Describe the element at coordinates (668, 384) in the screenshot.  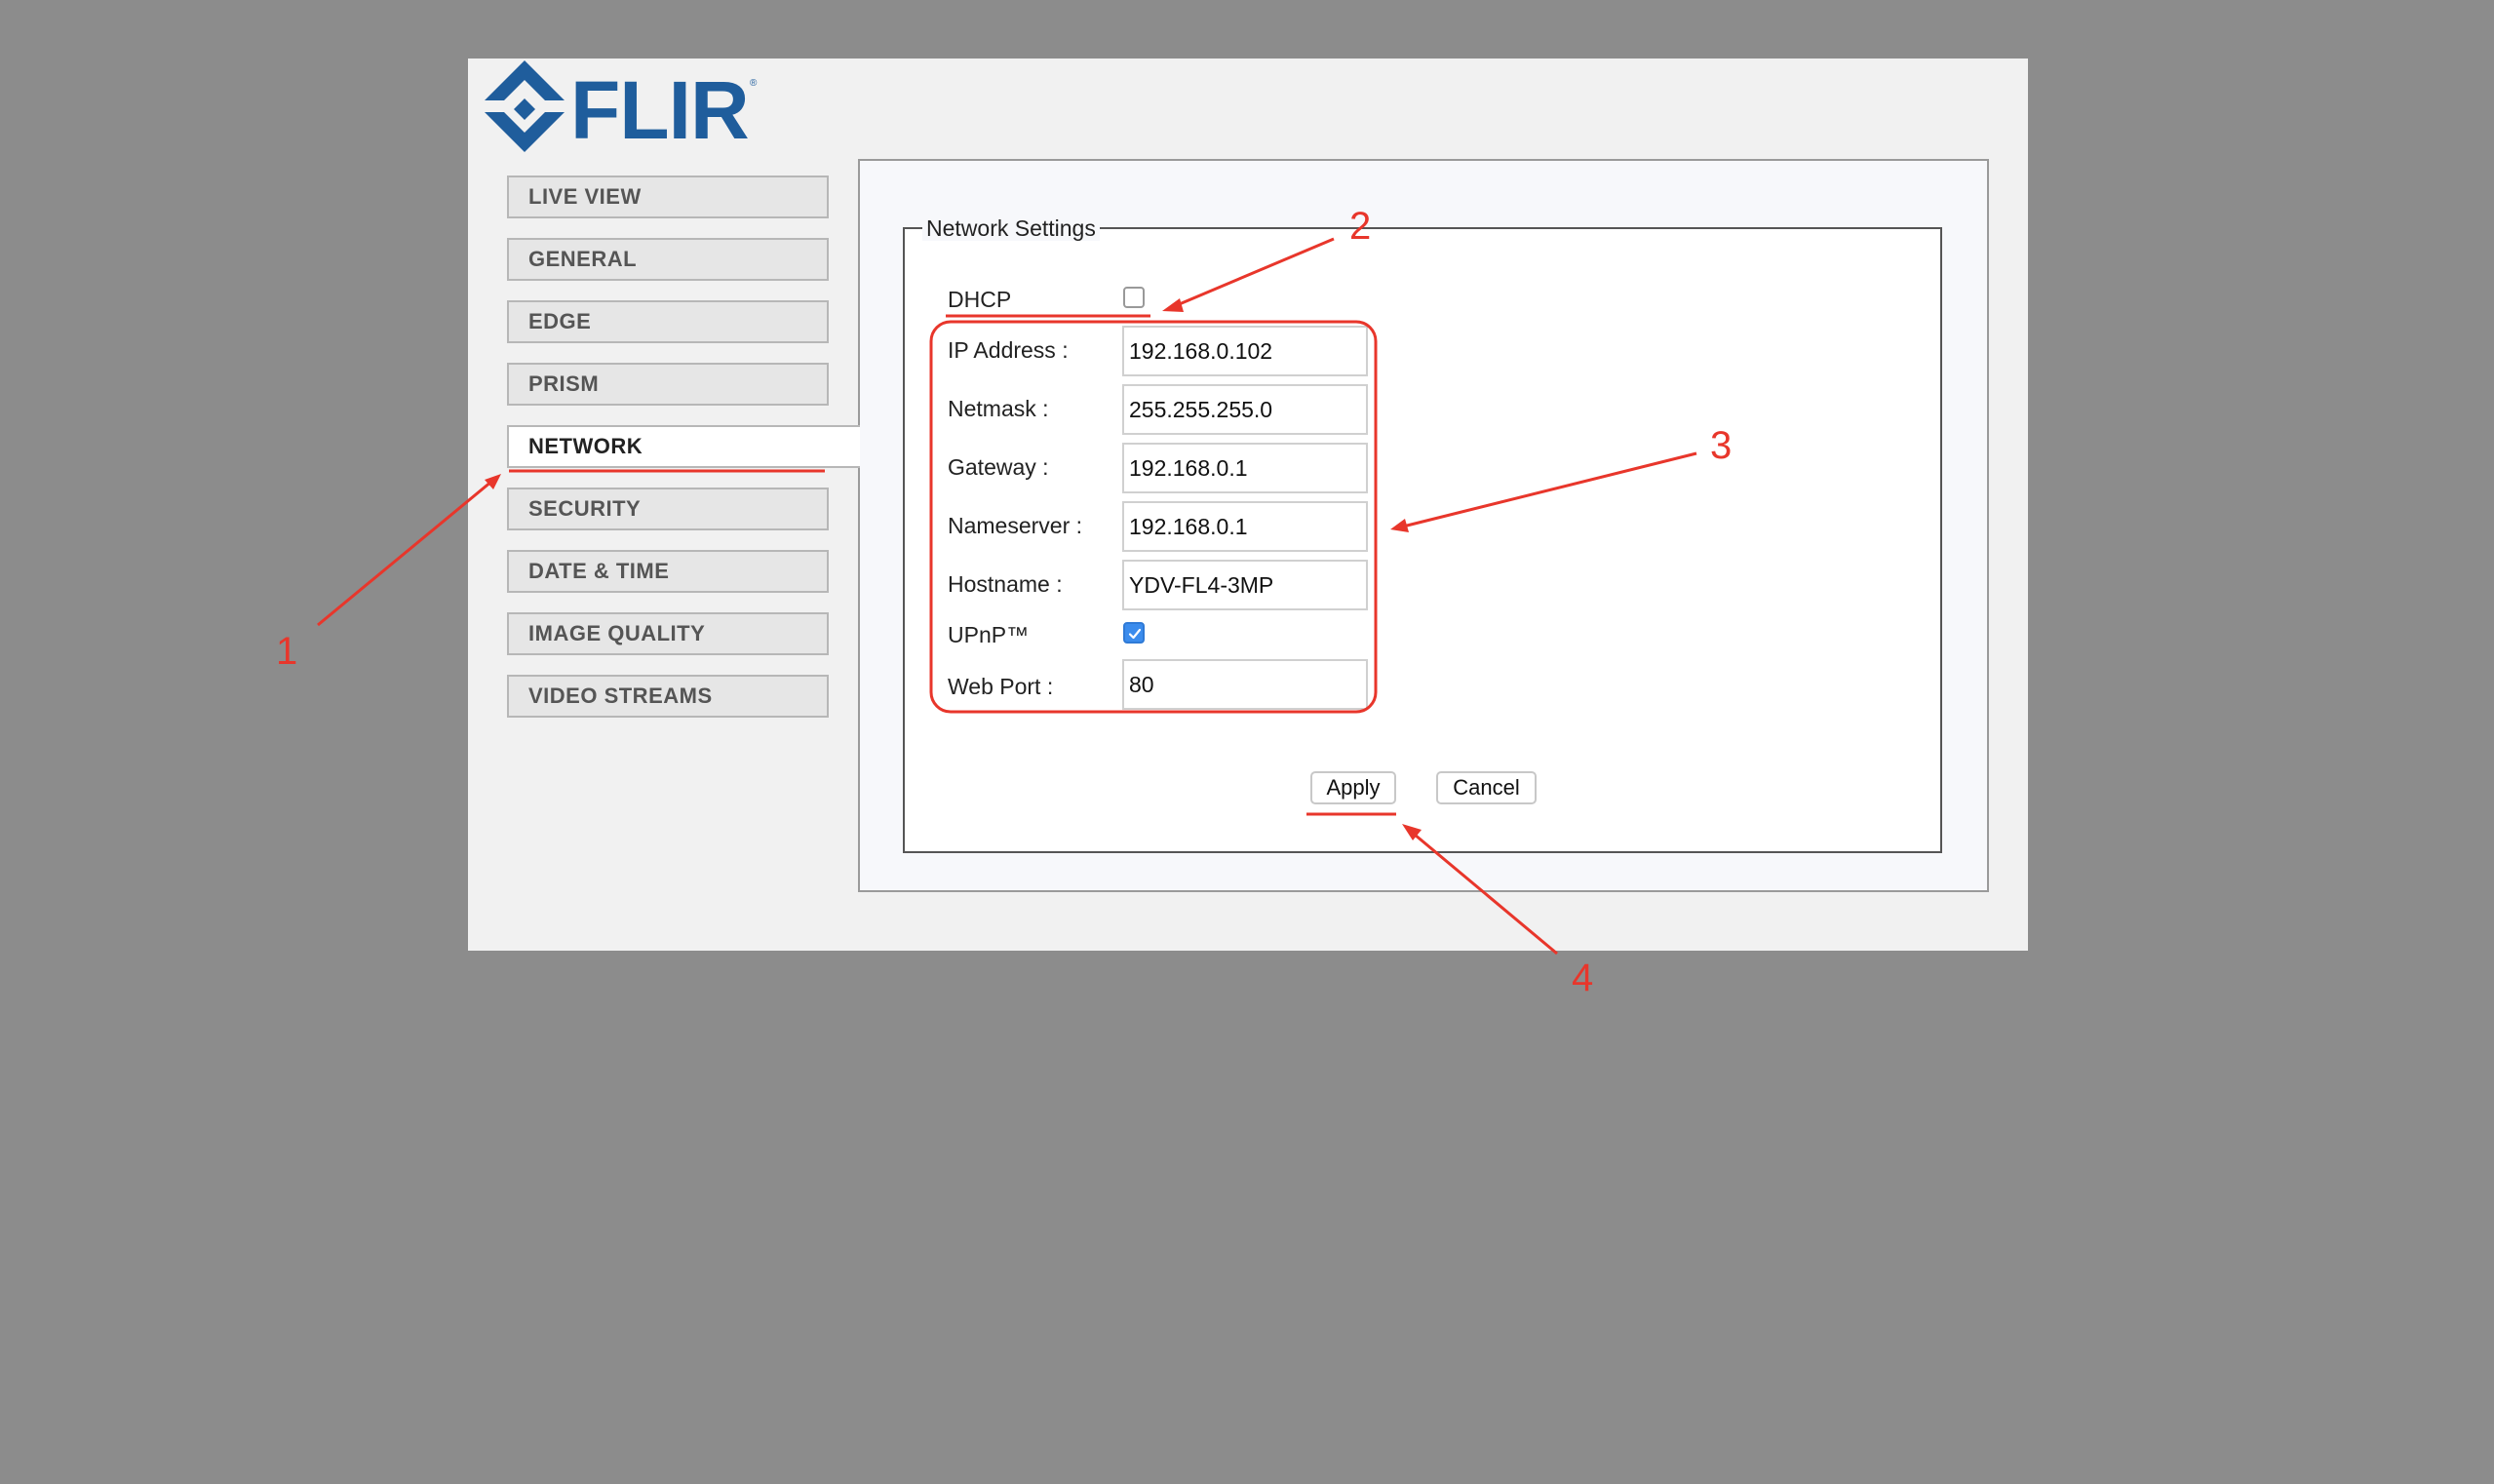
I see `sidebar-item-prism: PRISM` at that location.